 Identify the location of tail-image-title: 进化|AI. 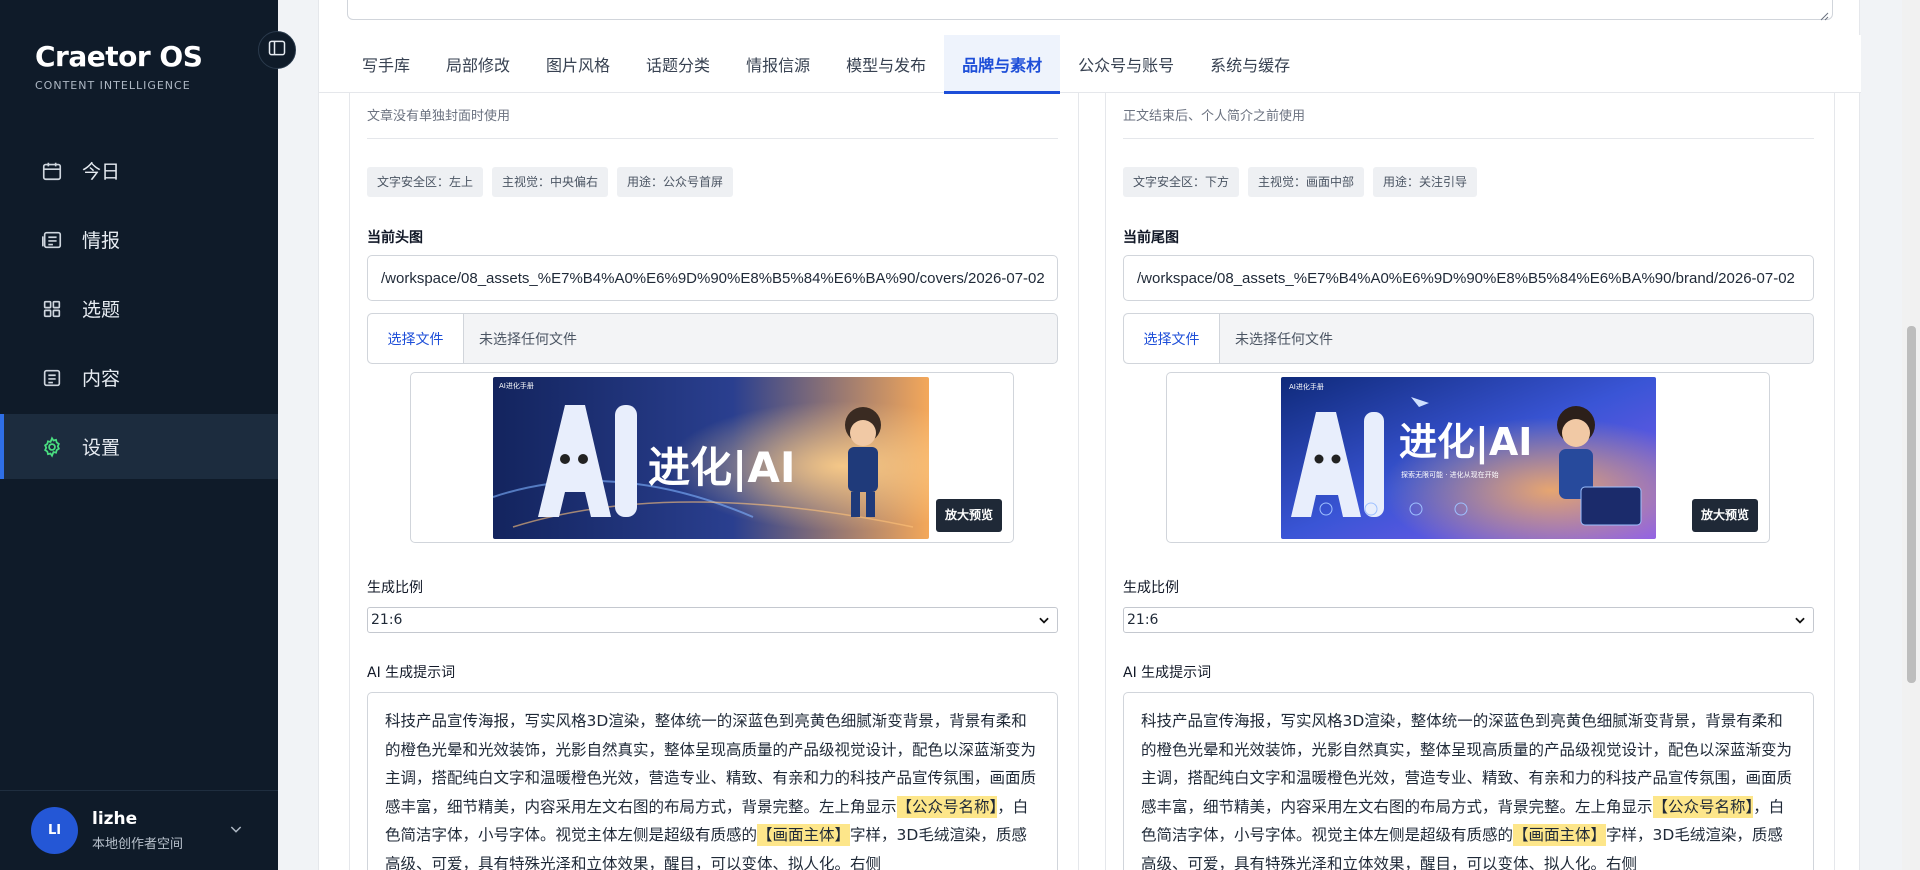
(1465, 442).